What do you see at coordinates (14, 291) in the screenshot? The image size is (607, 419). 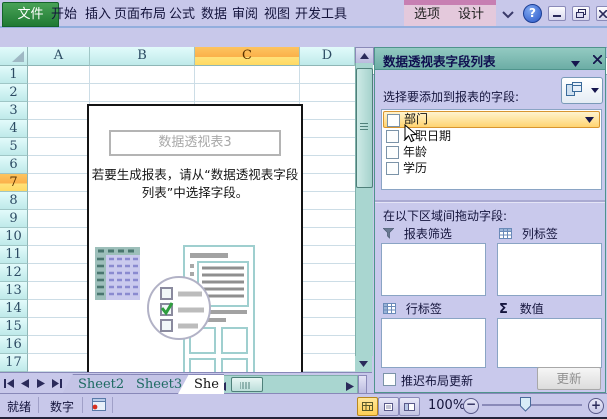 I see `row-header: 13` at bounding box center [14, 291].